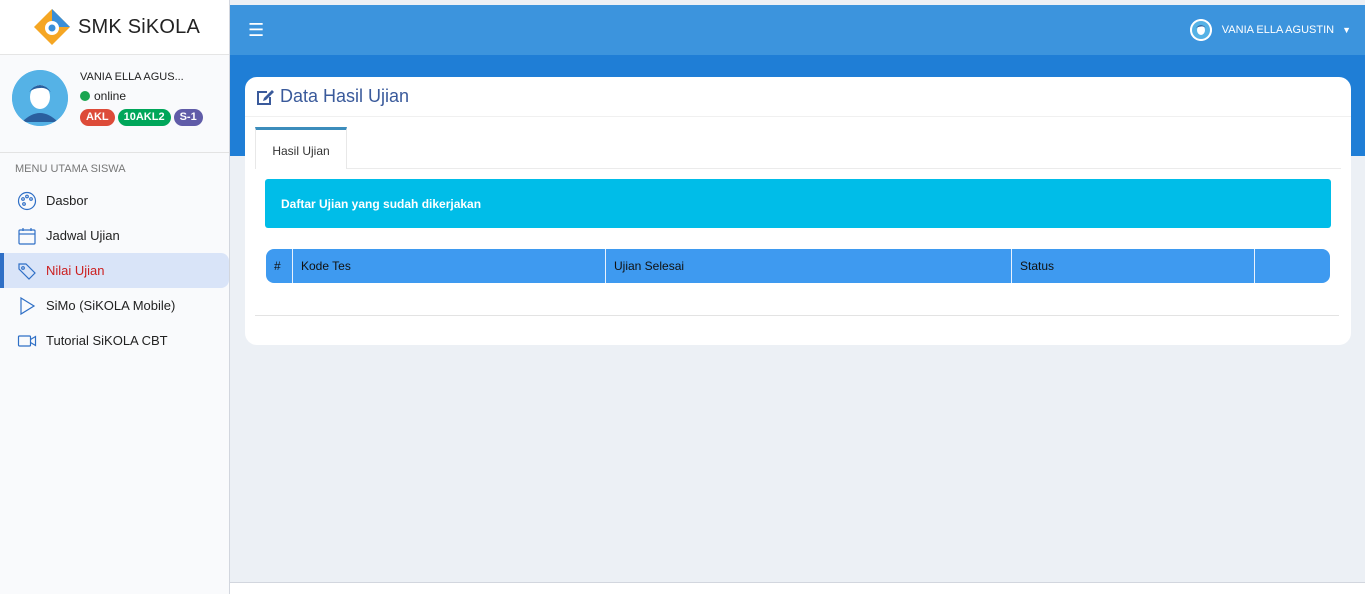 Image resolution: width=1365 pixels, height=594 pixels. Describe the element at coordinates (83, 235) in the screenshot. I see `sidebar-item-label: Jadwal Ujian` at that location.